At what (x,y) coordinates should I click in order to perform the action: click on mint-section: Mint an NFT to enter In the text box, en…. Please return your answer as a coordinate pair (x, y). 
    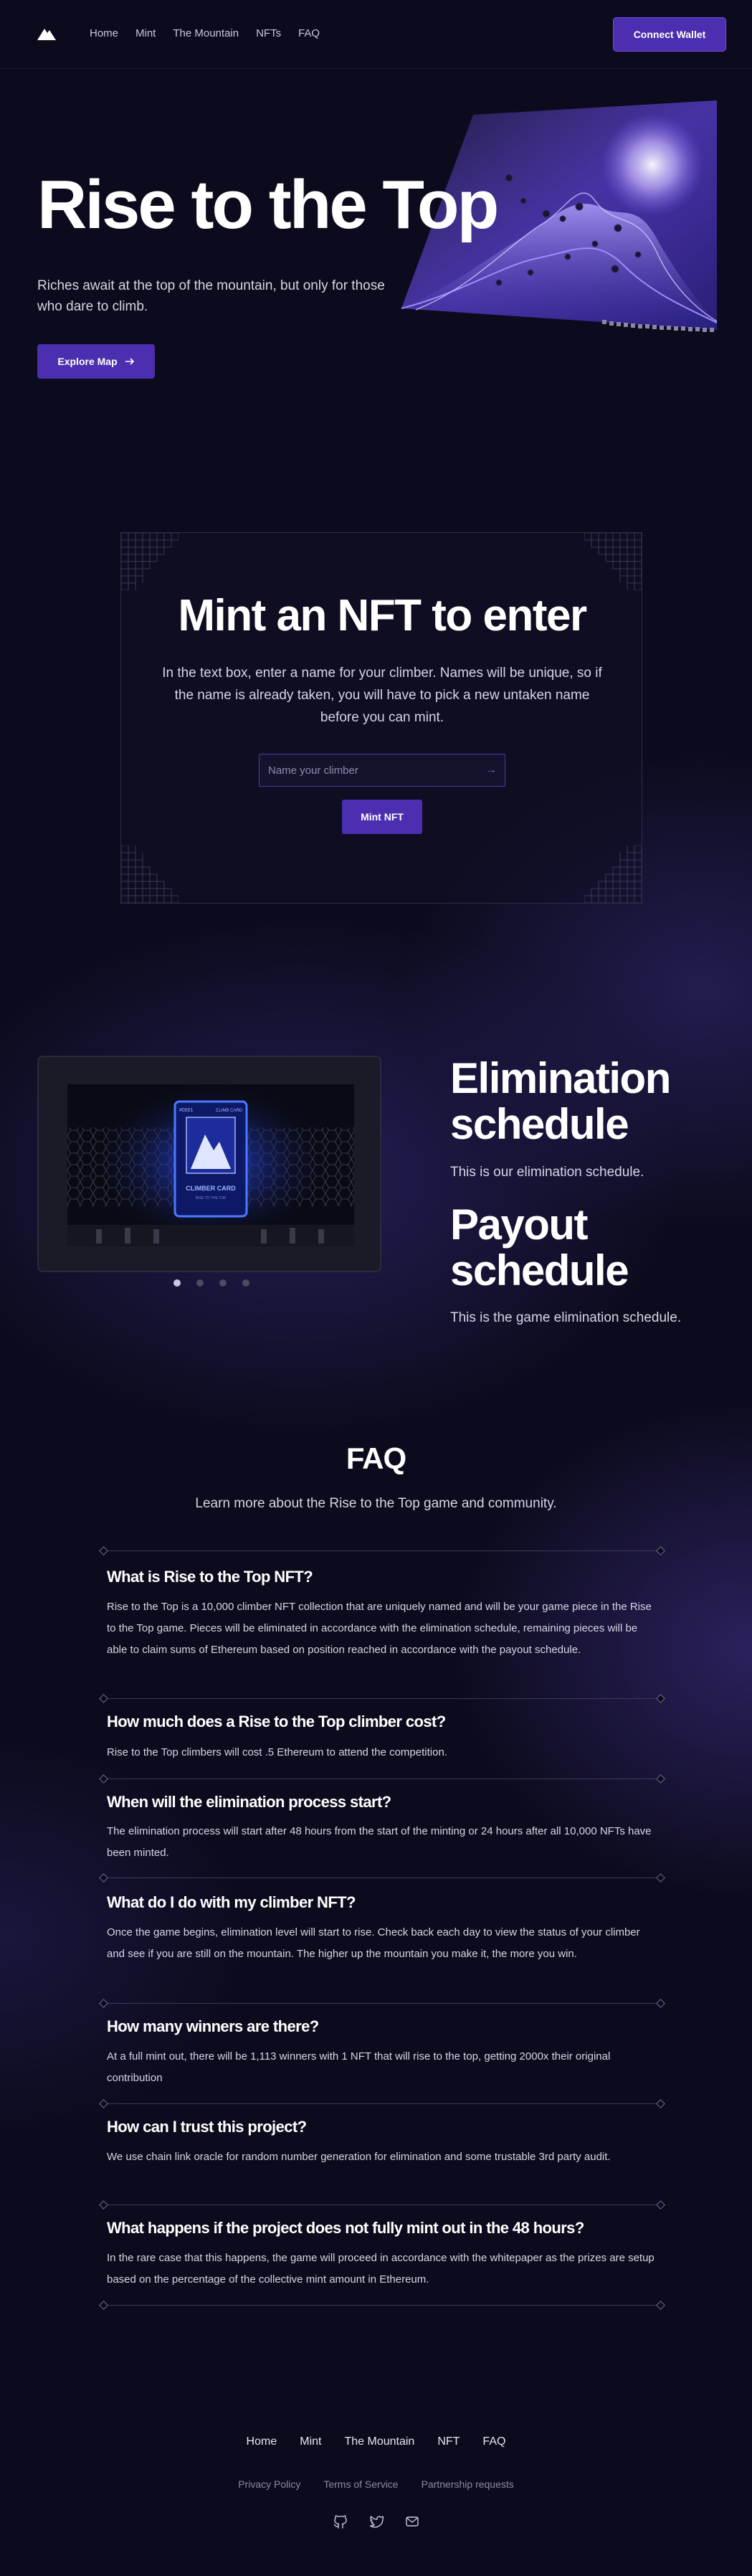
    Looking at the image, I should click on (381, 718).